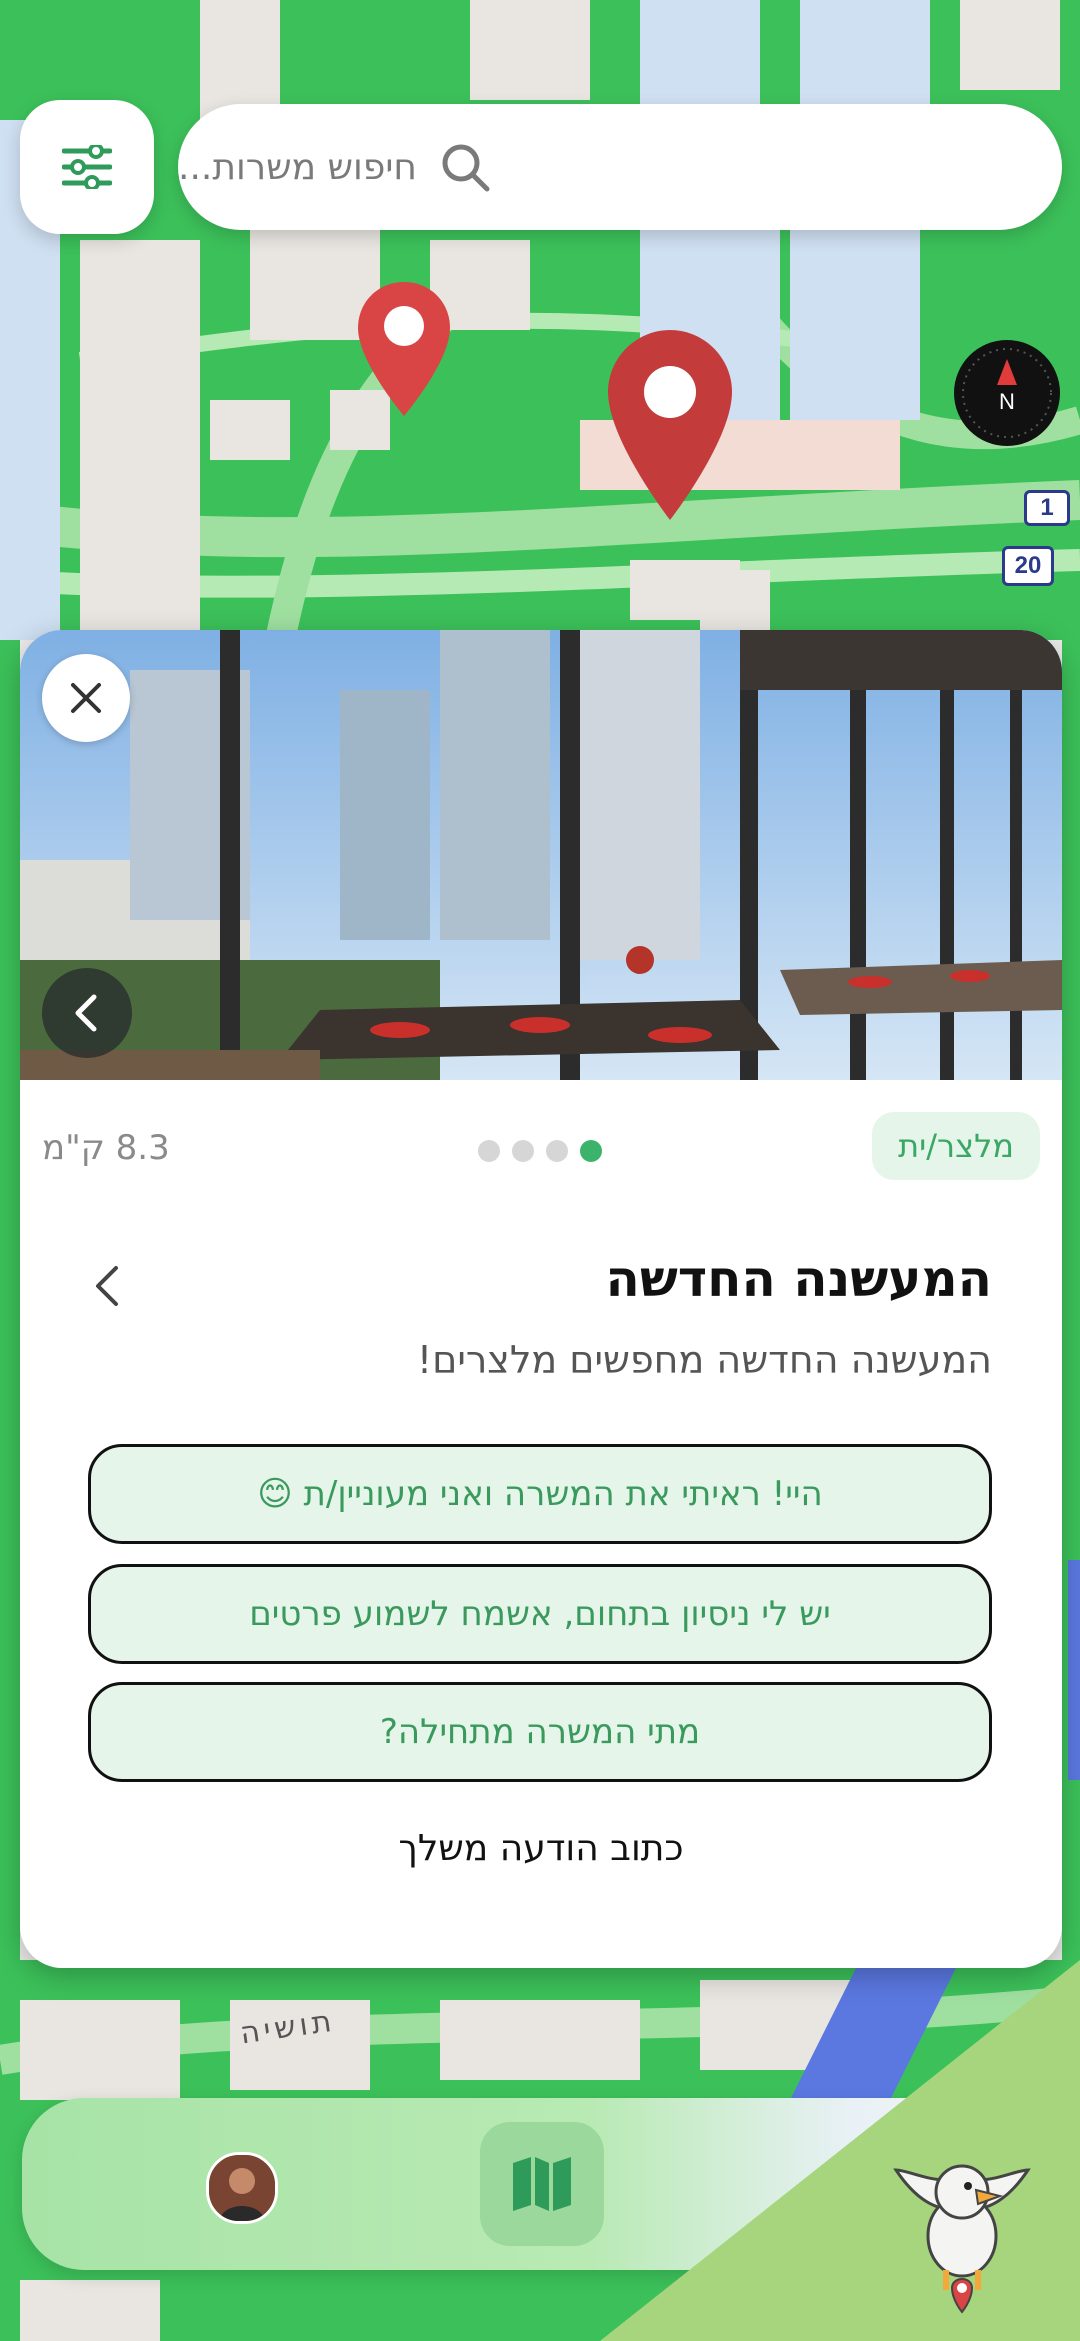 This screenshot has width=1080, height=2341. Describe the element at coordinates (1047, 508) in the screenshot. I see `highway-sign-1: 1` at that location.